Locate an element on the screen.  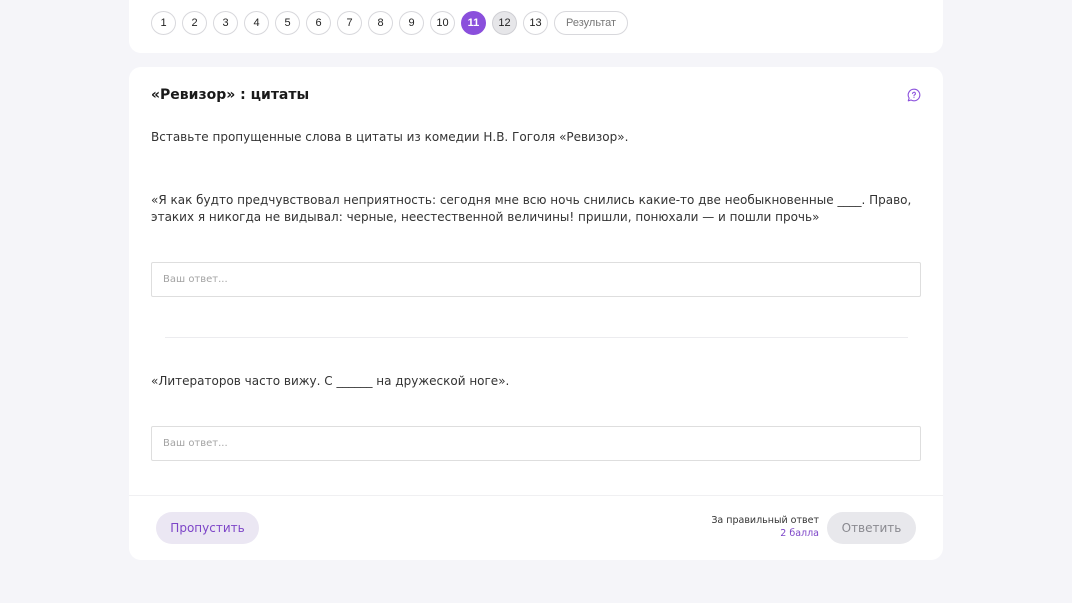
reward-points: 2 балла is located at coordinates (799, 533).